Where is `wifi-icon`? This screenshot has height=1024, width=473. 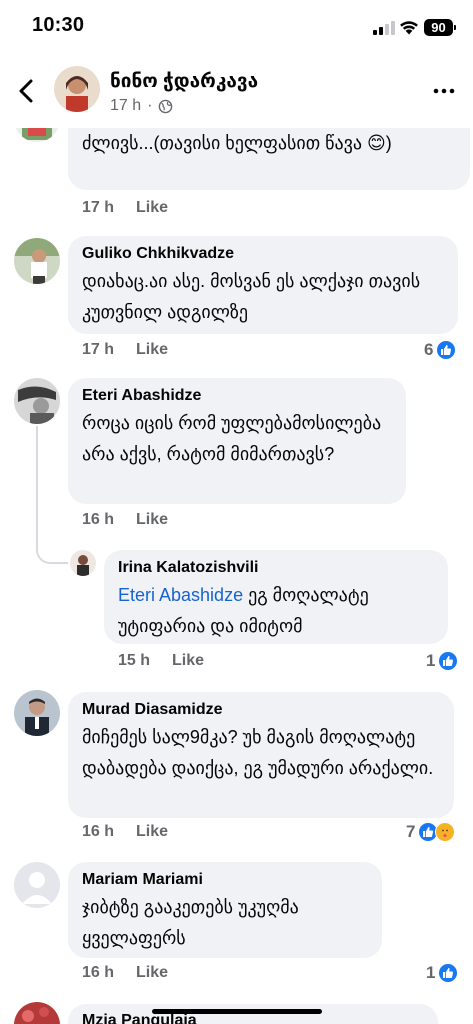
wifi-icon is located at coordinates (409, 28).